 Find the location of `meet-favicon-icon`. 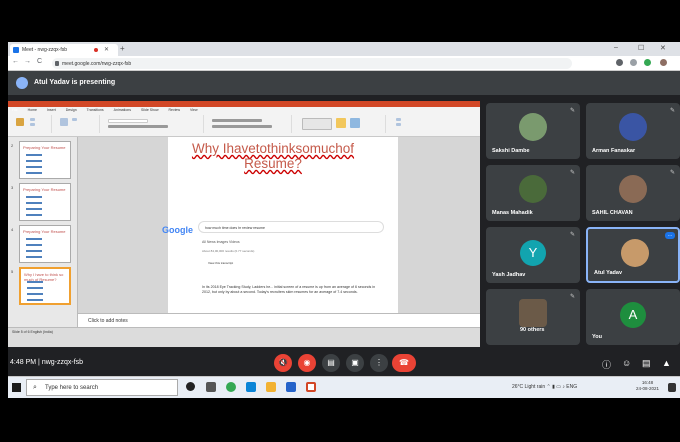

meet-favicon-icon is located at coordinates (16, 50).